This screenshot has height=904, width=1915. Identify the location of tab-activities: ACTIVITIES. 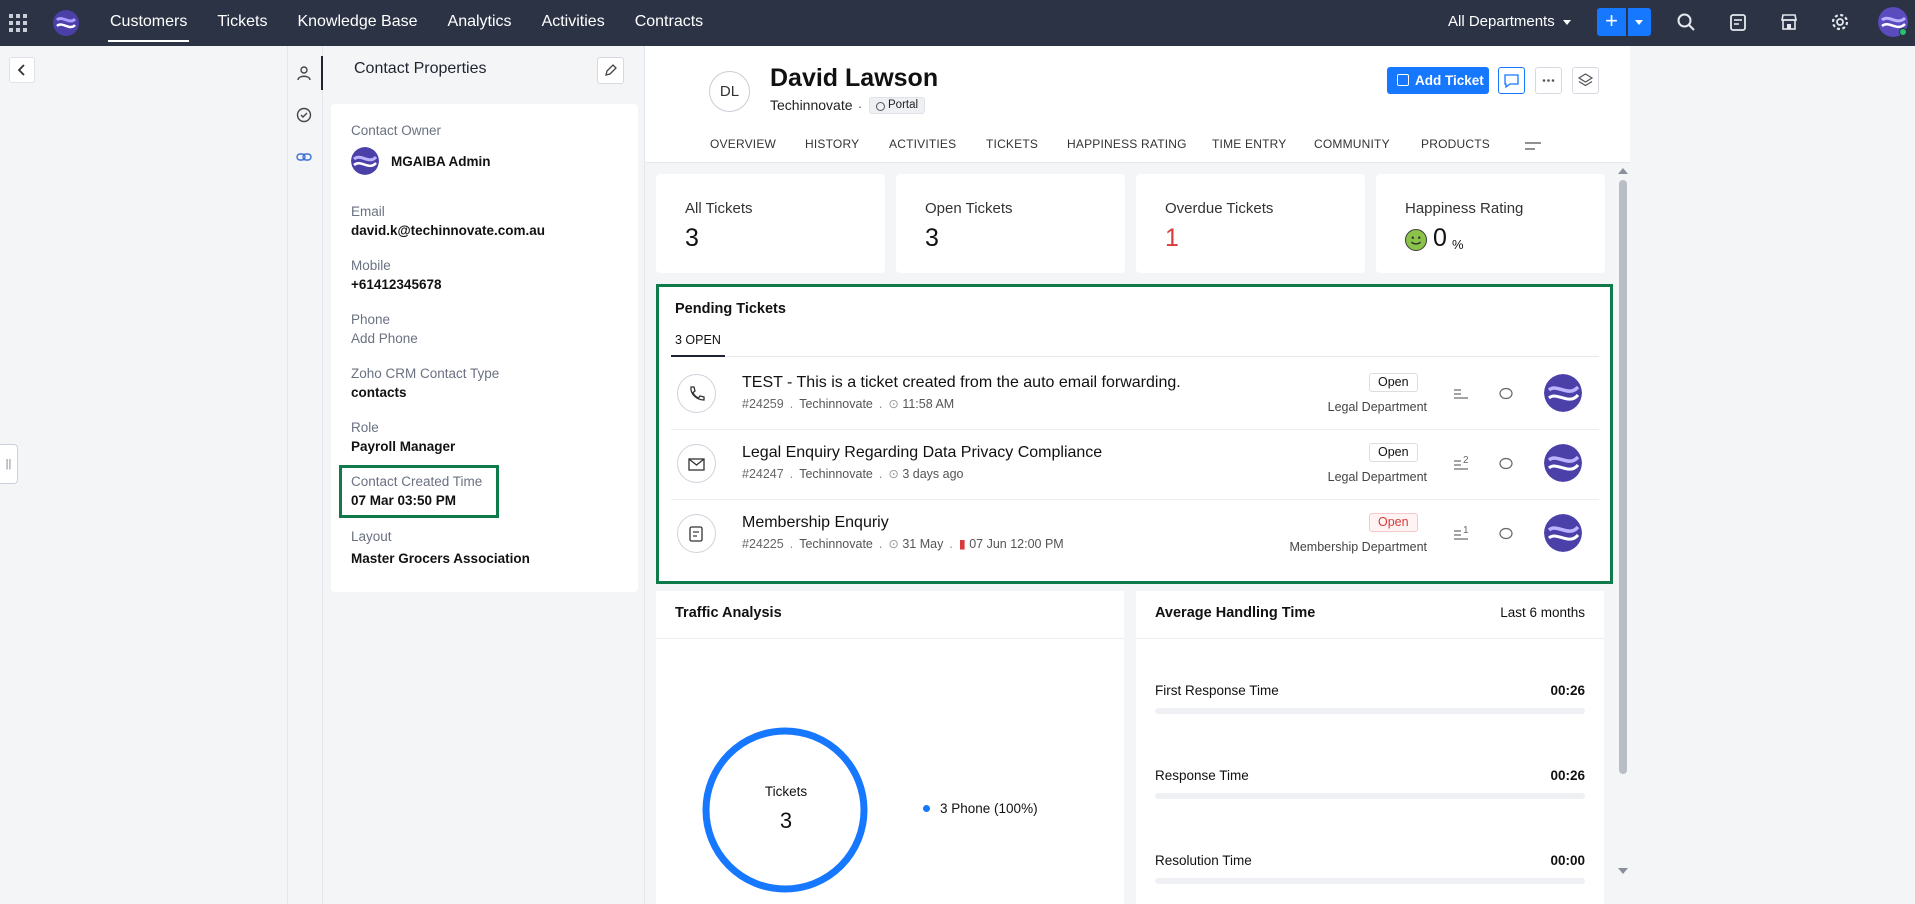
(922, 144).